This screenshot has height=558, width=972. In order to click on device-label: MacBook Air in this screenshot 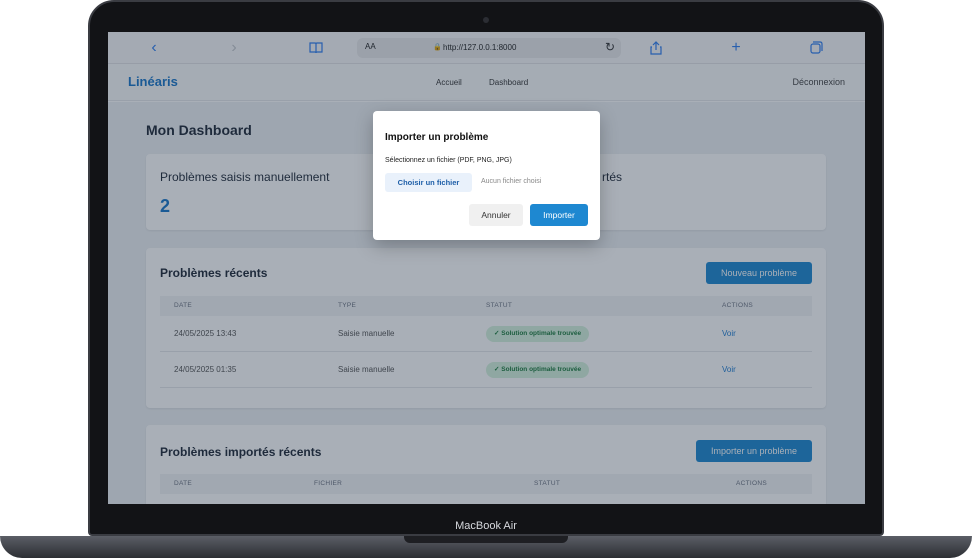, I will do `click(486, 526)`.